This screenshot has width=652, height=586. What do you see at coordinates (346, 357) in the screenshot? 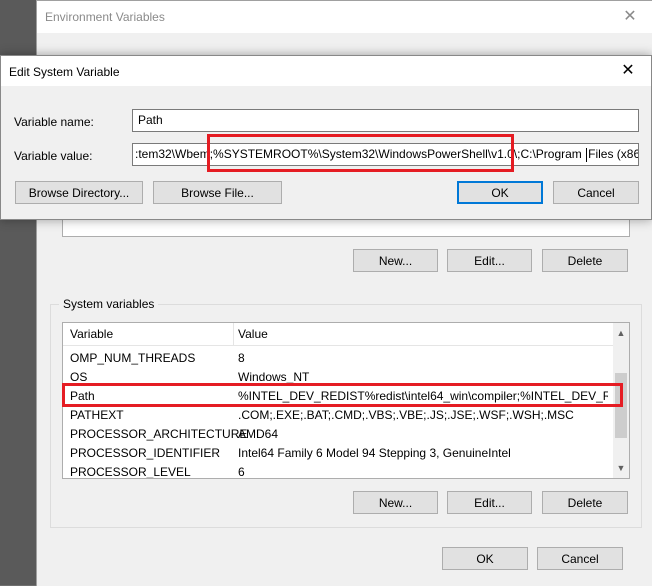
I see `table-row: OMP_NUM_THREADS 8` at bounding box center [346, 357].